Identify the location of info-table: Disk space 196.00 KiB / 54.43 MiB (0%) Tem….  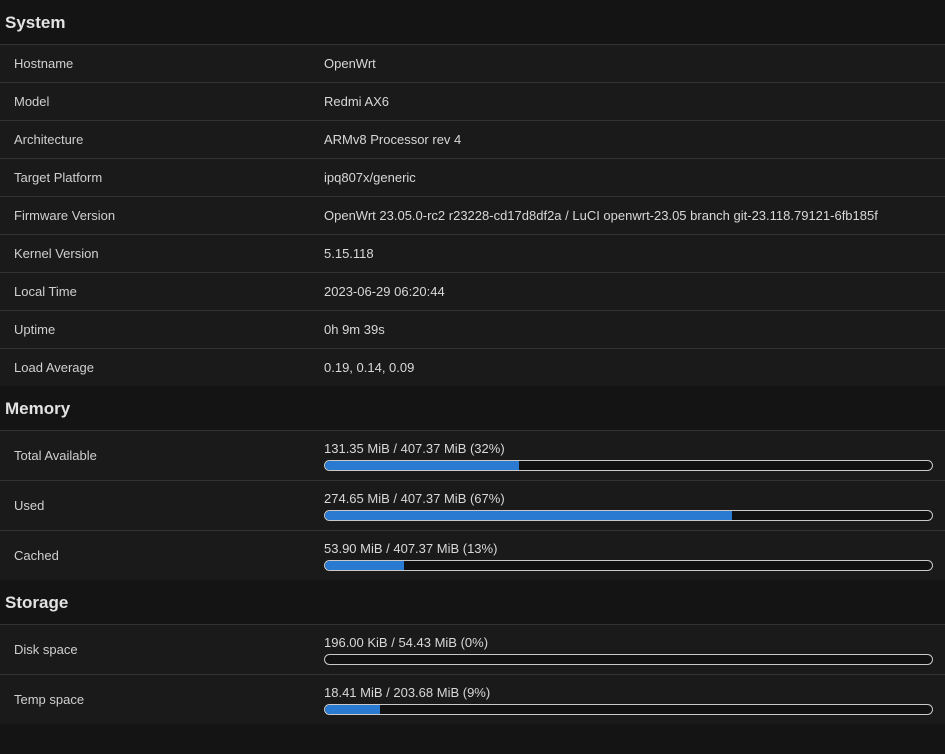
(472, 674).